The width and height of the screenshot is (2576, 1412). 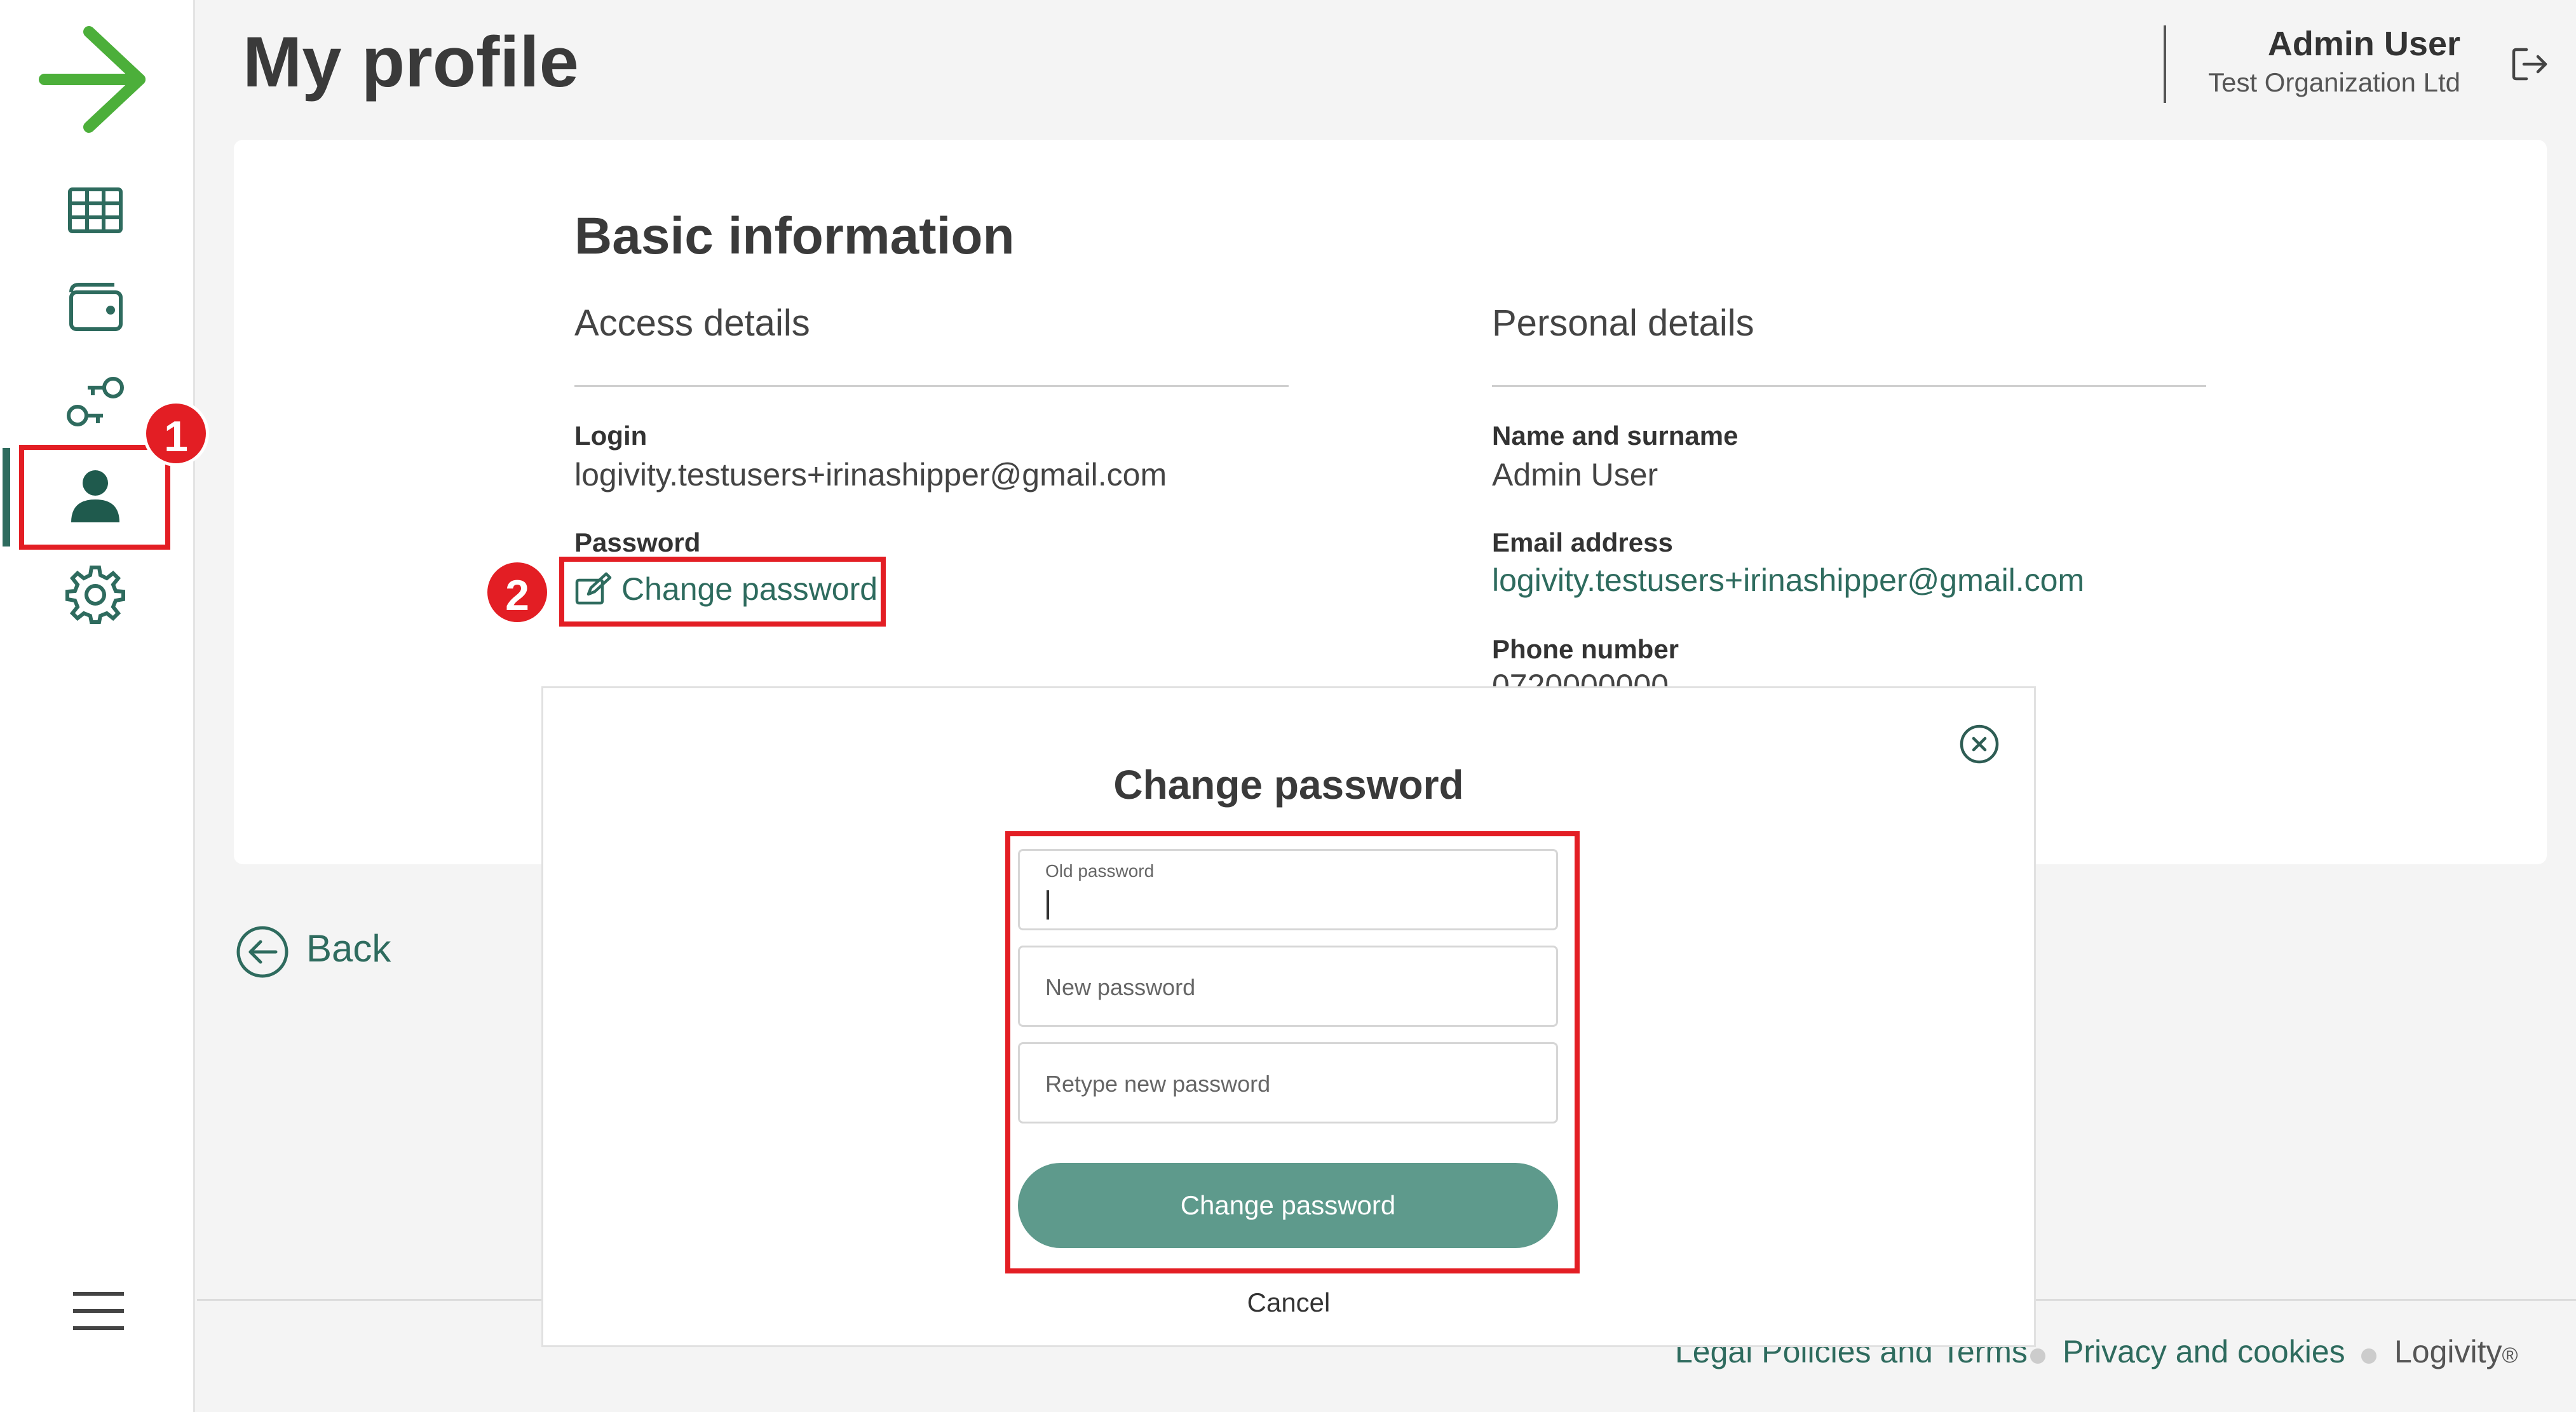 I want to click on basic-info-heading: Basic information, so click(x=794, y=236).